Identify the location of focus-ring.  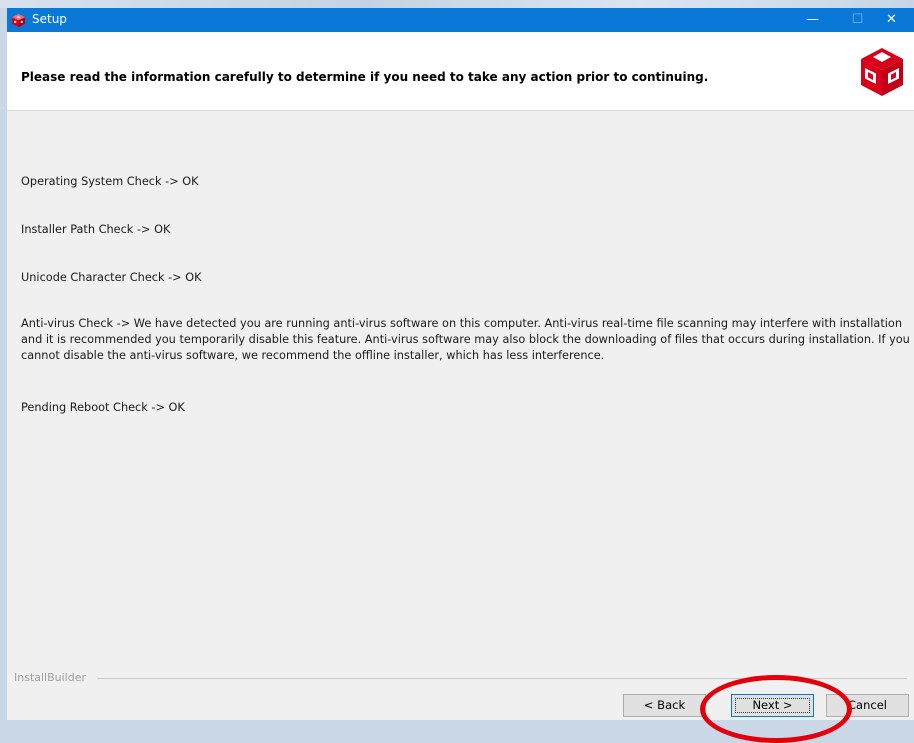
(772, 705).